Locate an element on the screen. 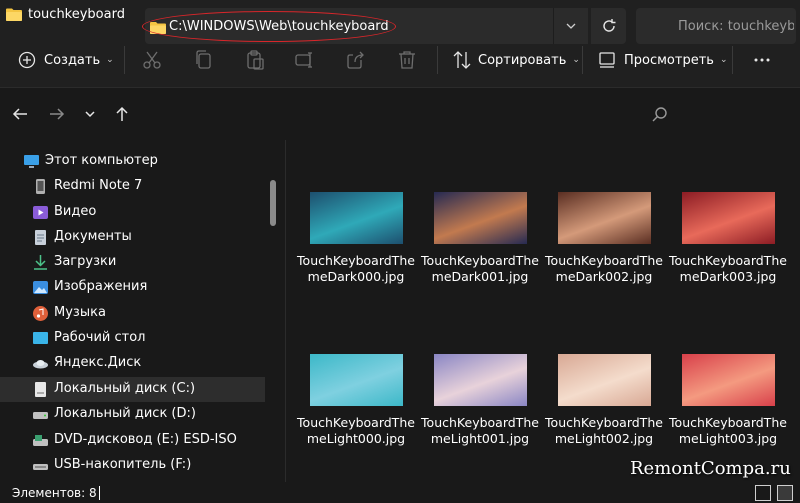  file-tile: TouchKeyboardThemeLight000.jpg is located at coordinates (356, 428).